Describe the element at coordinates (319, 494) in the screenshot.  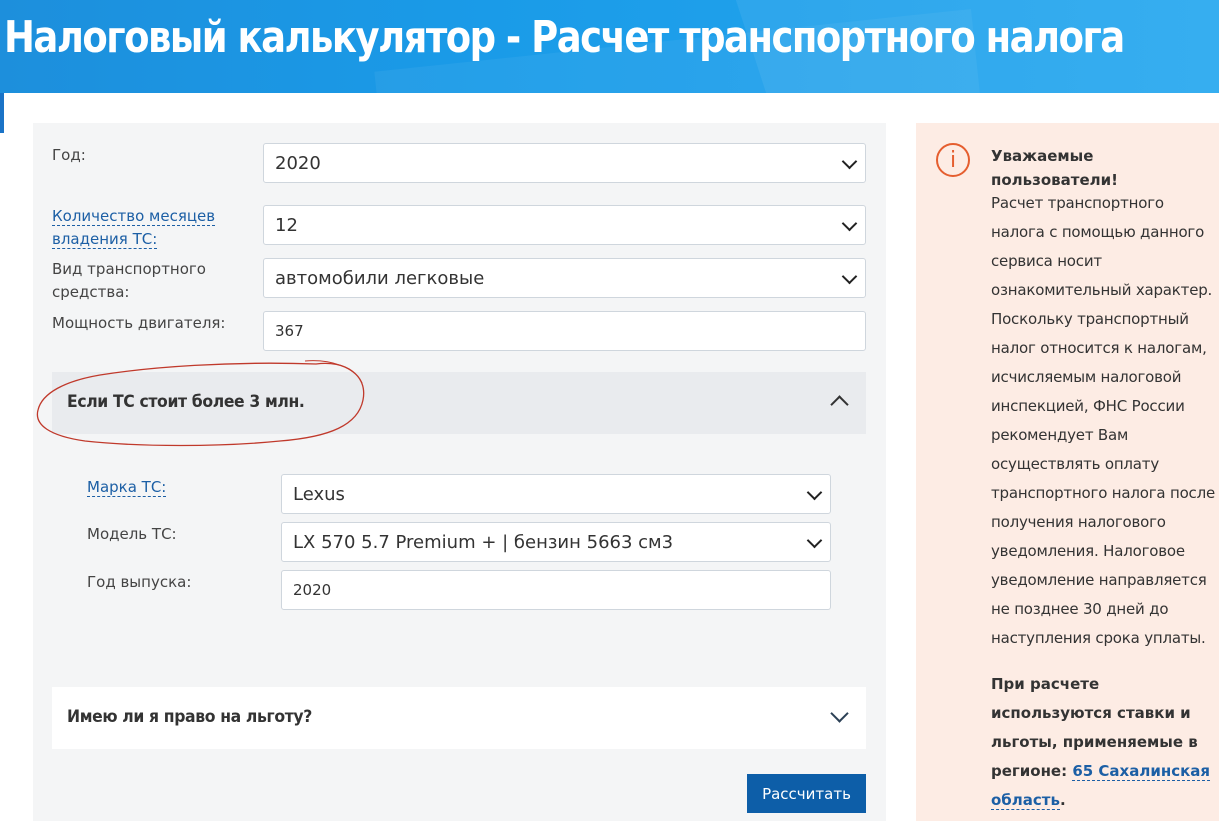
I see `brand-select-value: Lexus` at that location.